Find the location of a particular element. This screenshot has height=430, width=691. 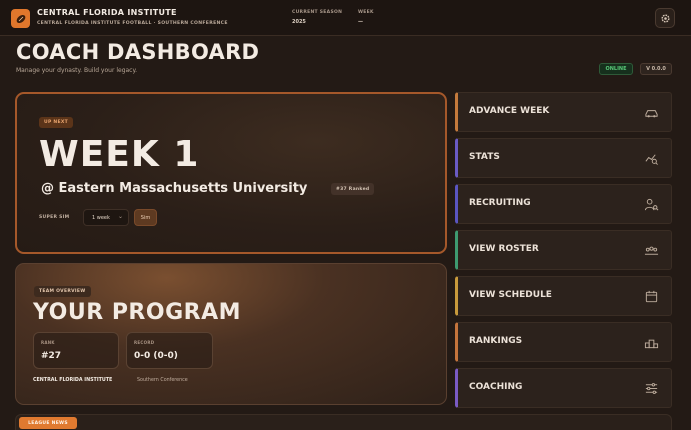

coaching-button: COACHING is located at coordinates (563, 388).